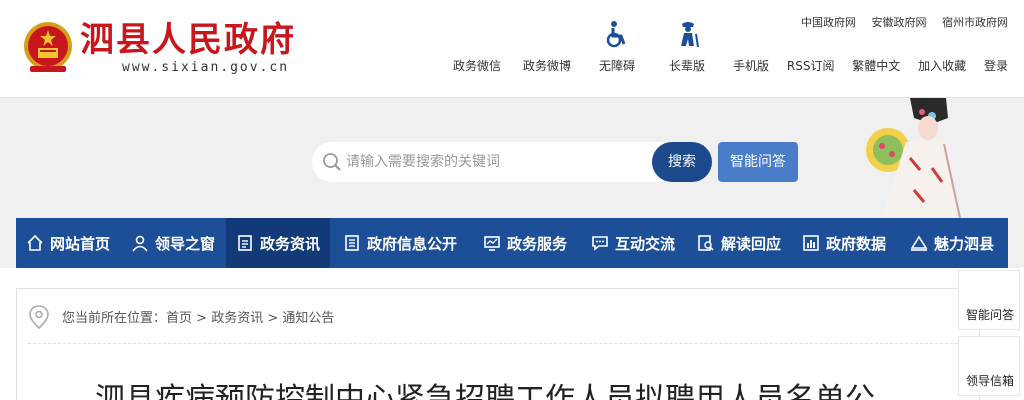  Describe the element at coordinates (828, 22) in the screenshot. I see `link-gov-cn: 中国政府网` at that location.